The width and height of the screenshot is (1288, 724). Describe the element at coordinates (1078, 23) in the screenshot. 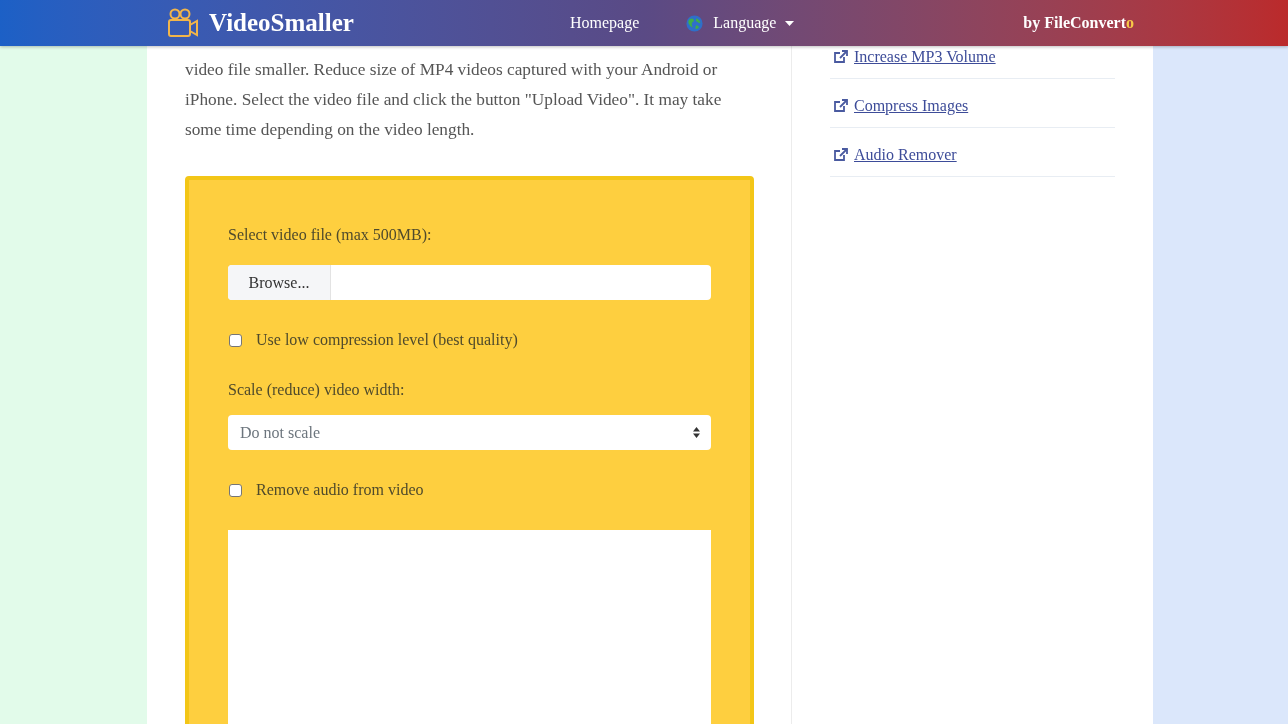

I see `brand-link: by FileConverto` at that location.